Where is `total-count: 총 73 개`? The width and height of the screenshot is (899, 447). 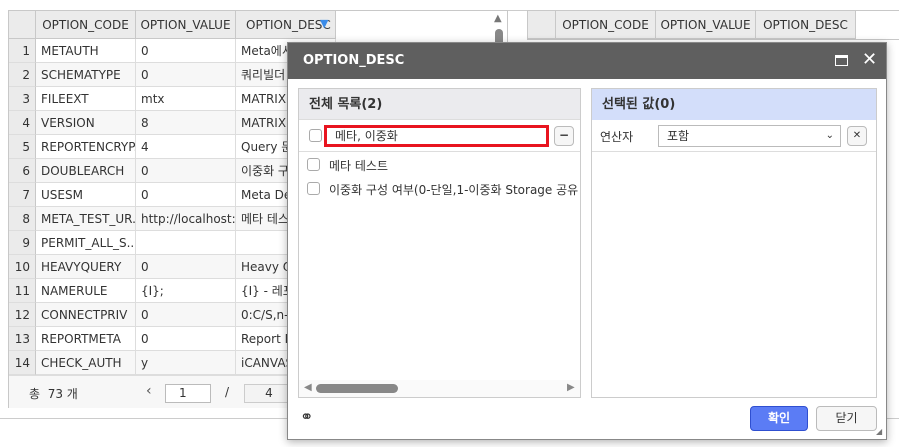 total-count: 총 73 개 is located at coordinates (53, 393).